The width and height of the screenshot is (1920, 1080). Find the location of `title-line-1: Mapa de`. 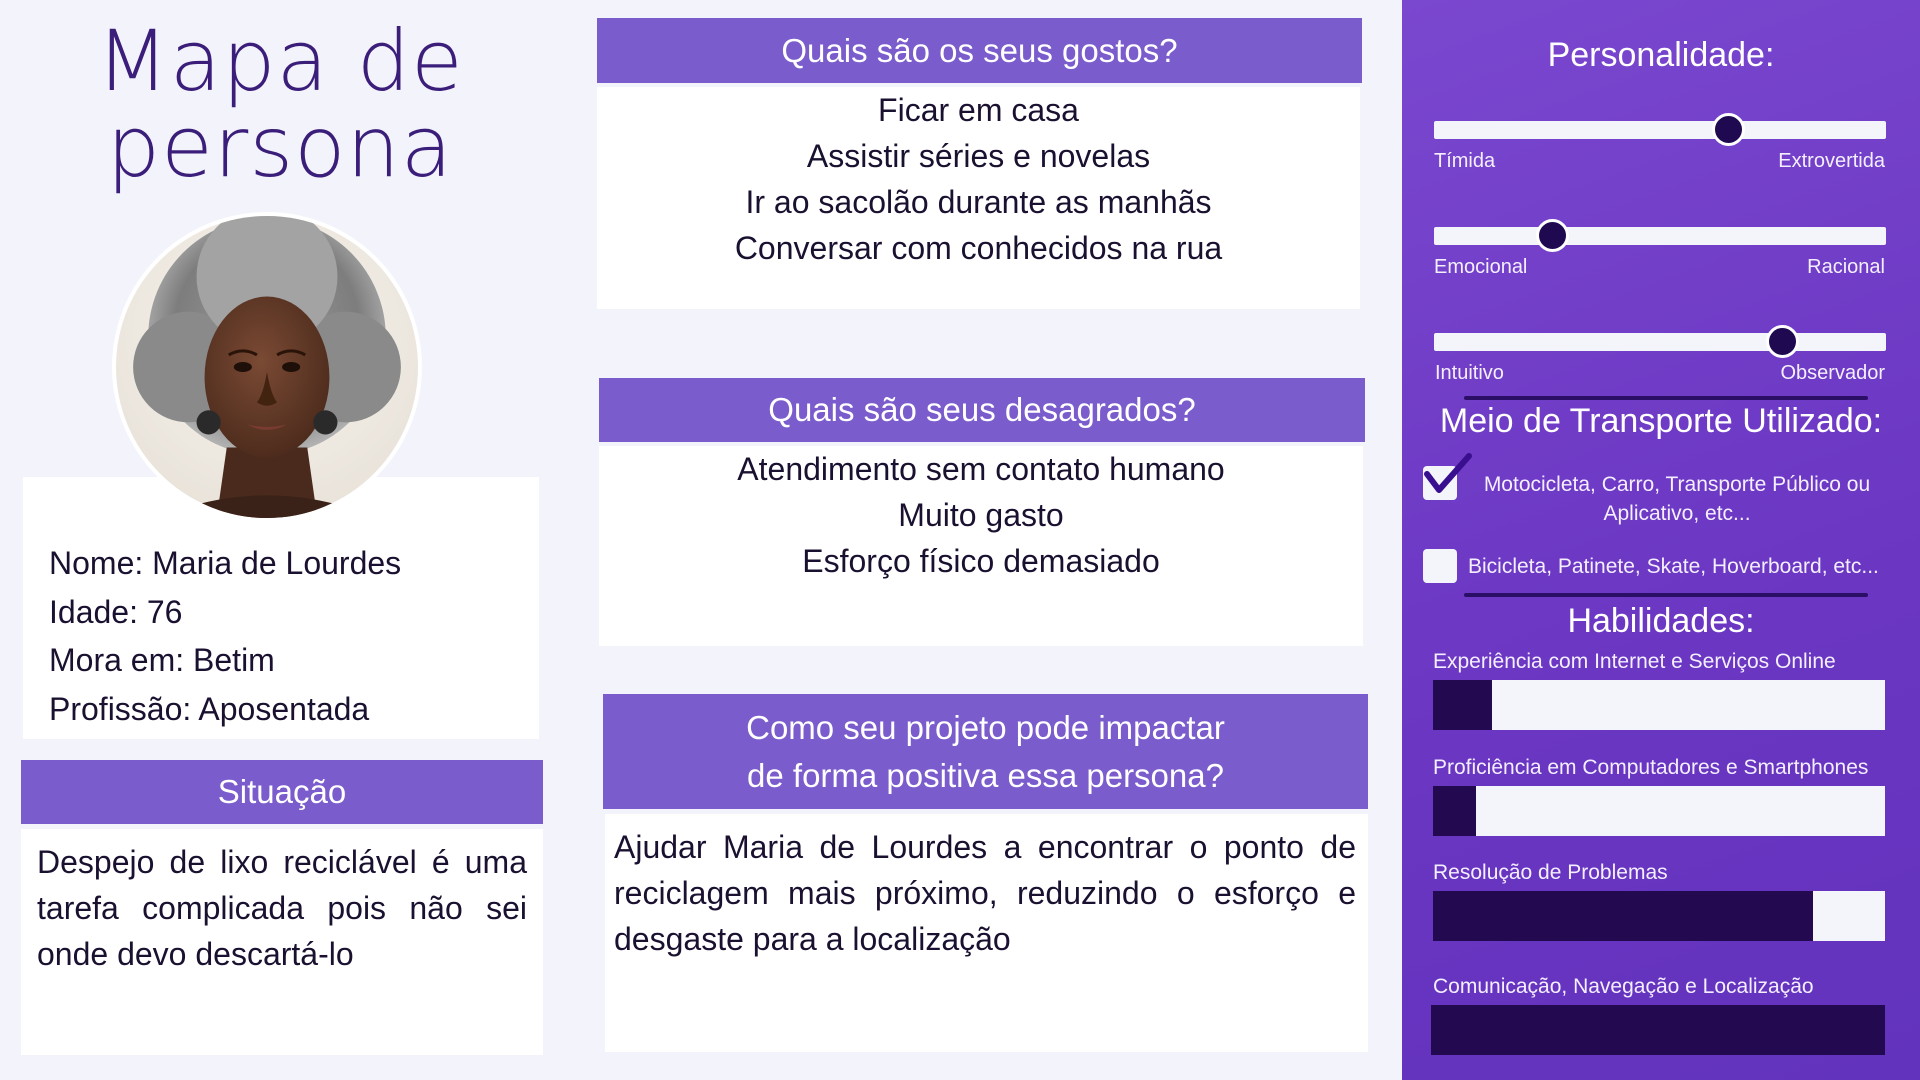

title-line-1: Mapa de is located at coordinates (280, 61).